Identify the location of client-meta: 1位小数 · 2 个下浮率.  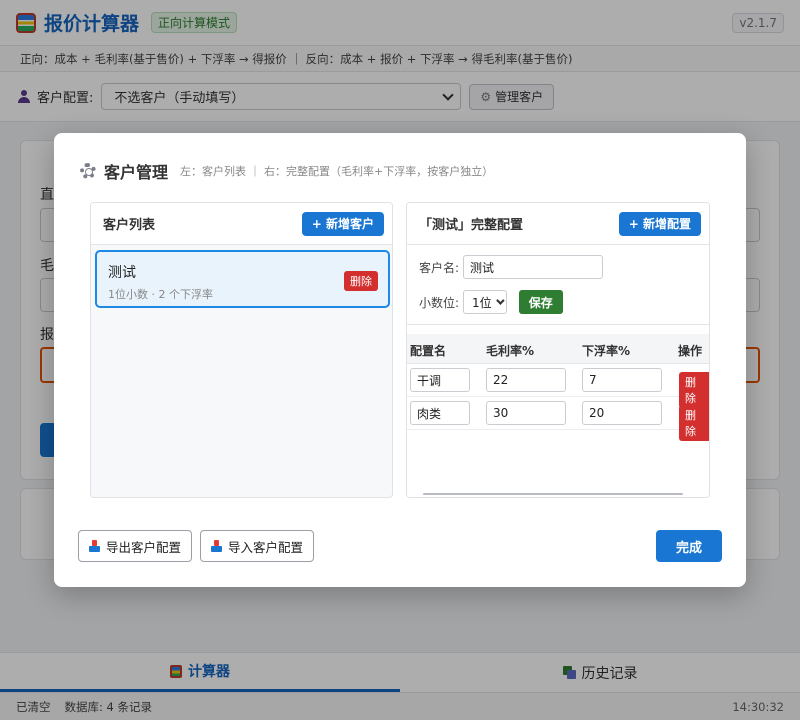
(160, 294).